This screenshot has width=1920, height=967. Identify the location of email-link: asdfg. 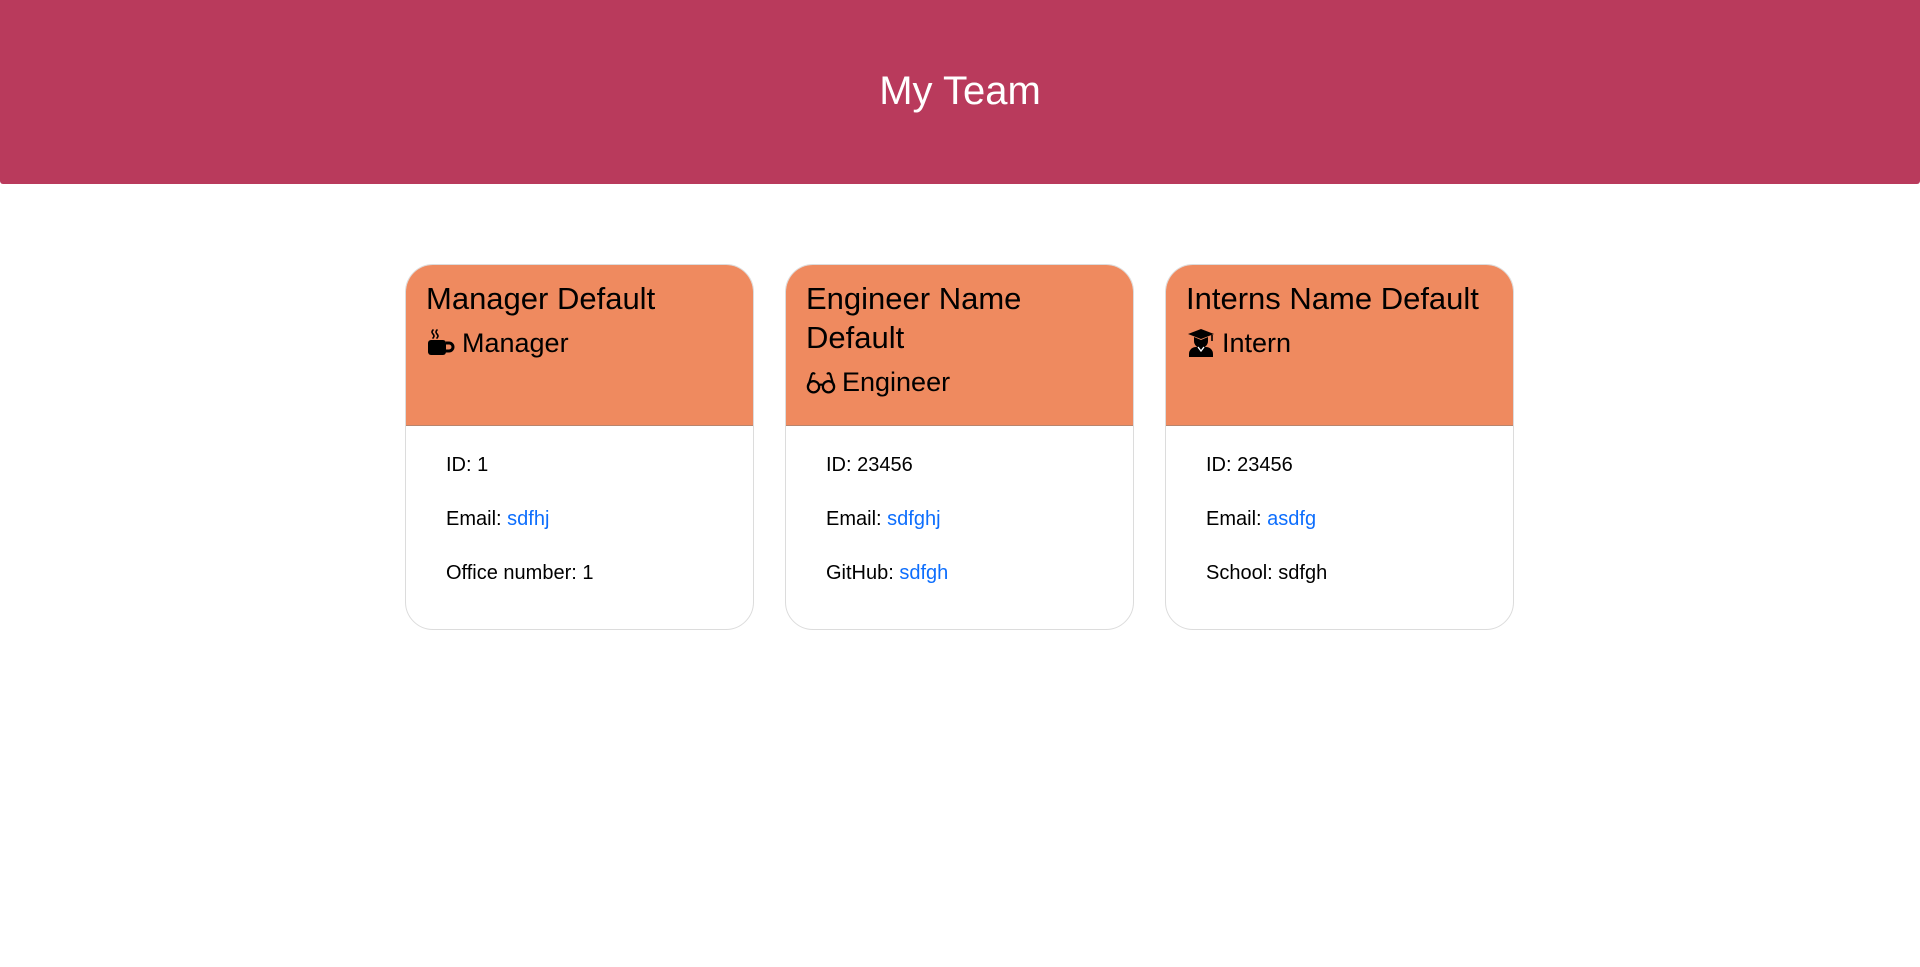
(1291, 519).